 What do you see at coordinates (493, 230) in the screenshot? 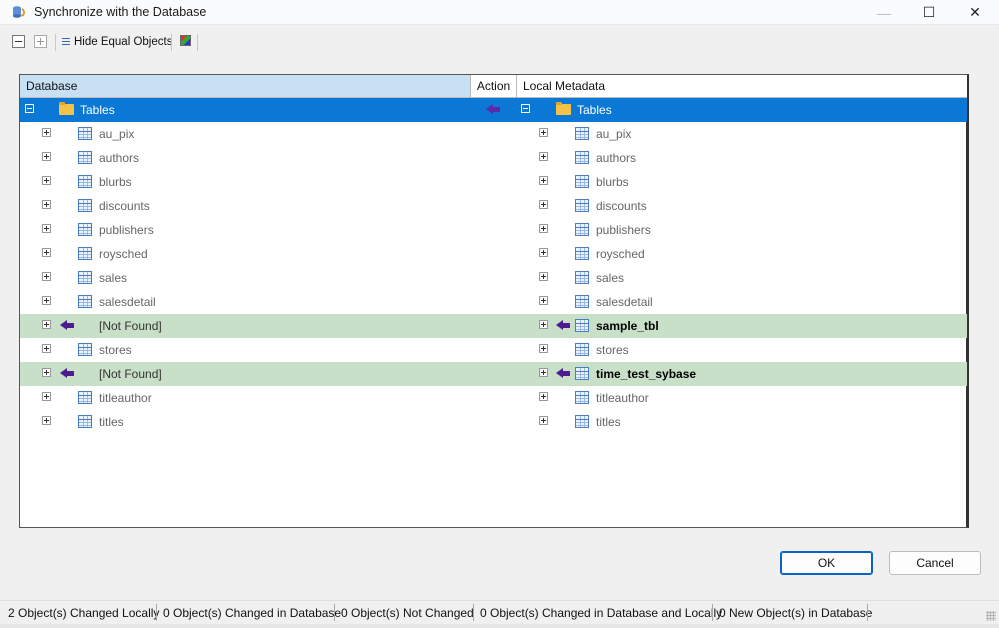
I see `table-row: publishers publishers` at bounding box center [493, 230].